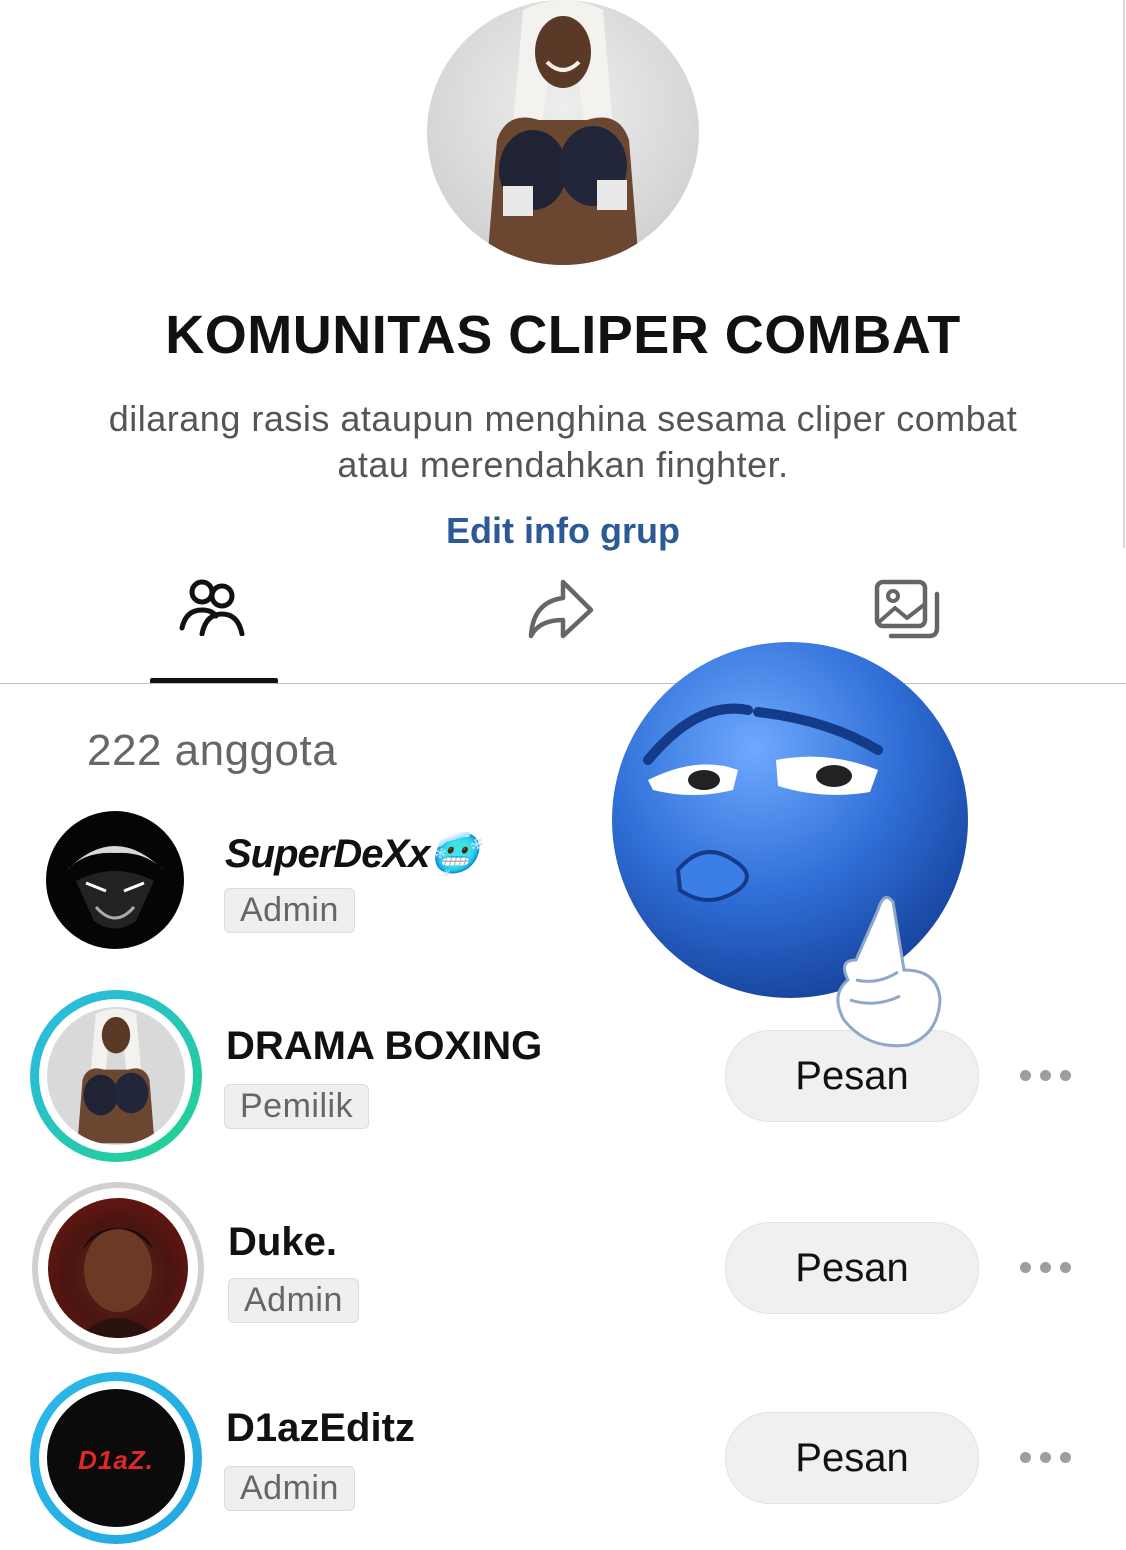  I want to click on story-ring-seen, so click(118, 1268).